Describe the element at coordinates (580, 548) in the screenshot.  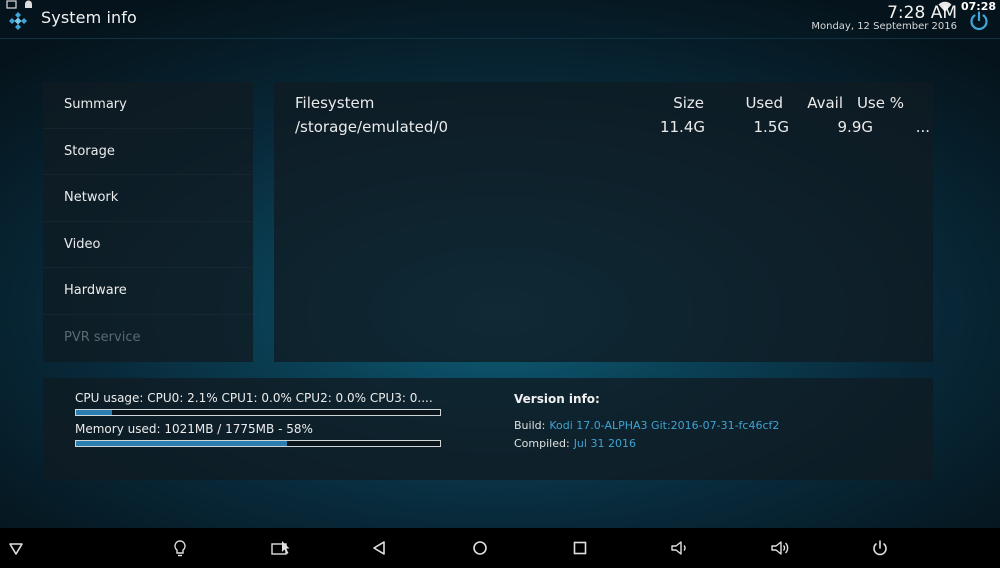
I see `recents-icon` at that location.